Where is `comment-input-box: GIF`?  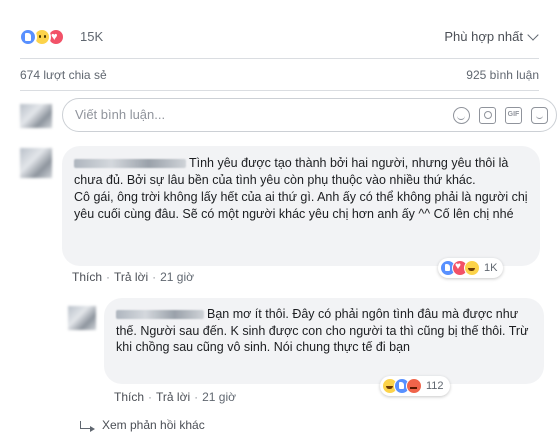 comment-input-box: GIF is located at coordinates (309, 115).